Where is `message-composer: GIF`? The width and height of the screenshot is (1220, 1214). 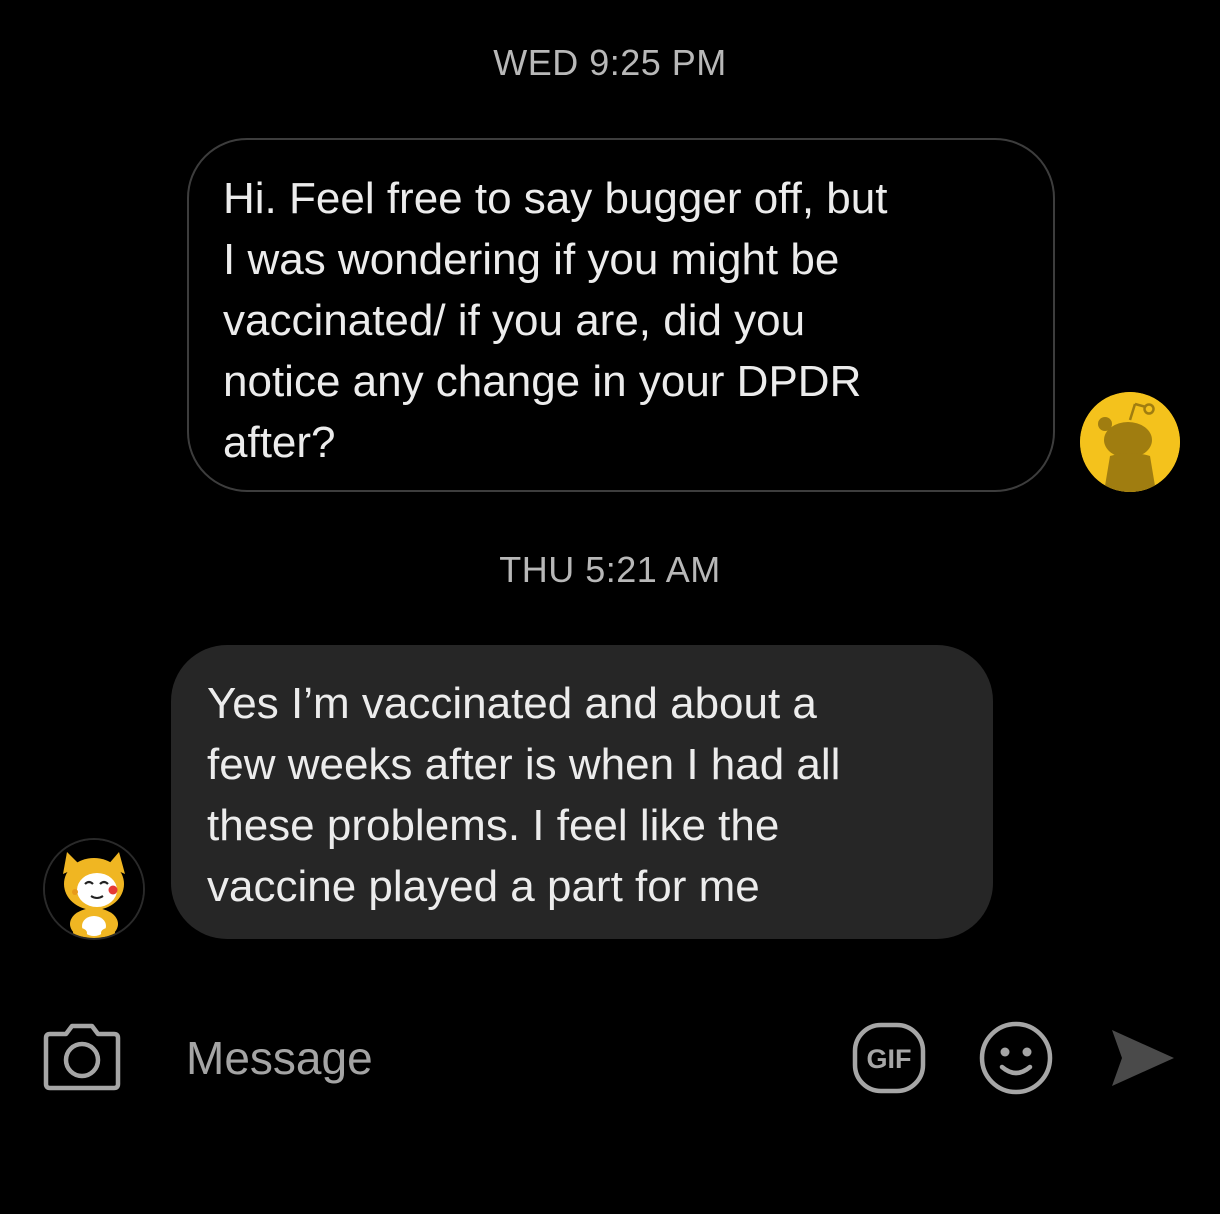 message-composer: GIF is located at coordinates (610, 1060).